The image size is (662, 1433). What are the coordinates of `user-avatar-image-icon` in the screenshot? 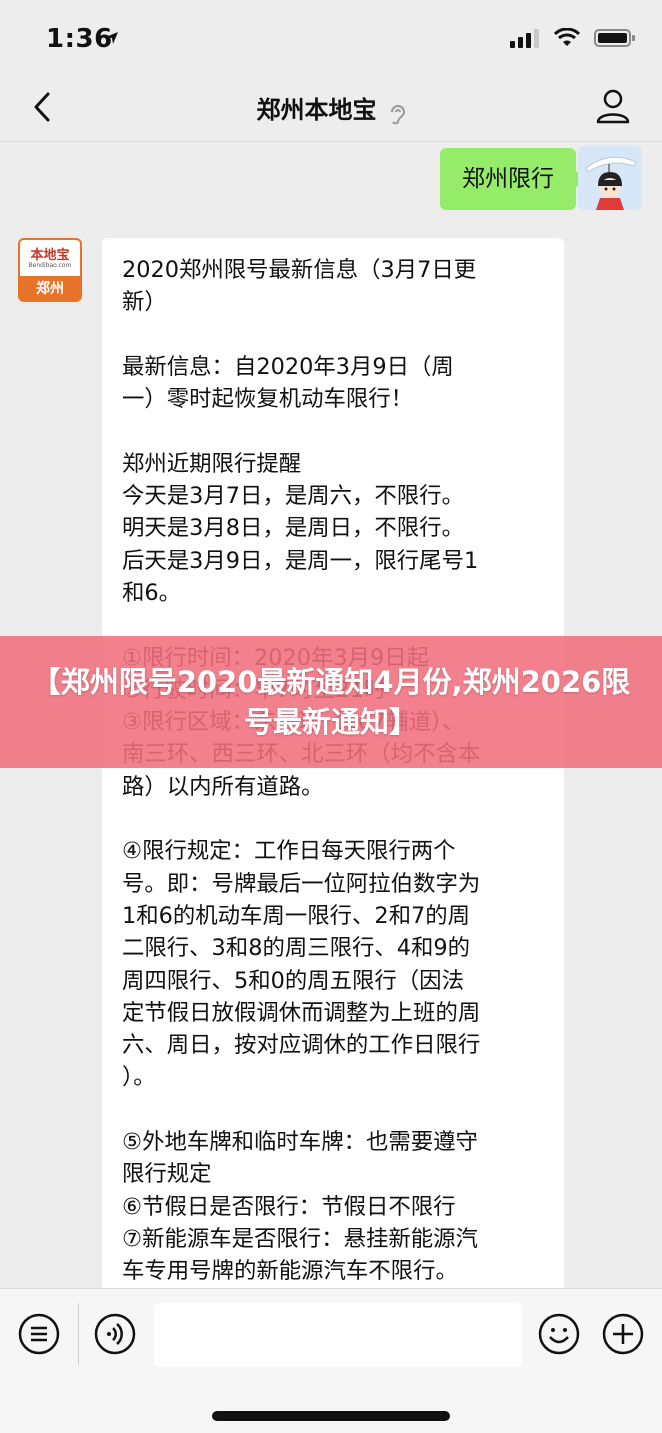 It's located at (610, 178).